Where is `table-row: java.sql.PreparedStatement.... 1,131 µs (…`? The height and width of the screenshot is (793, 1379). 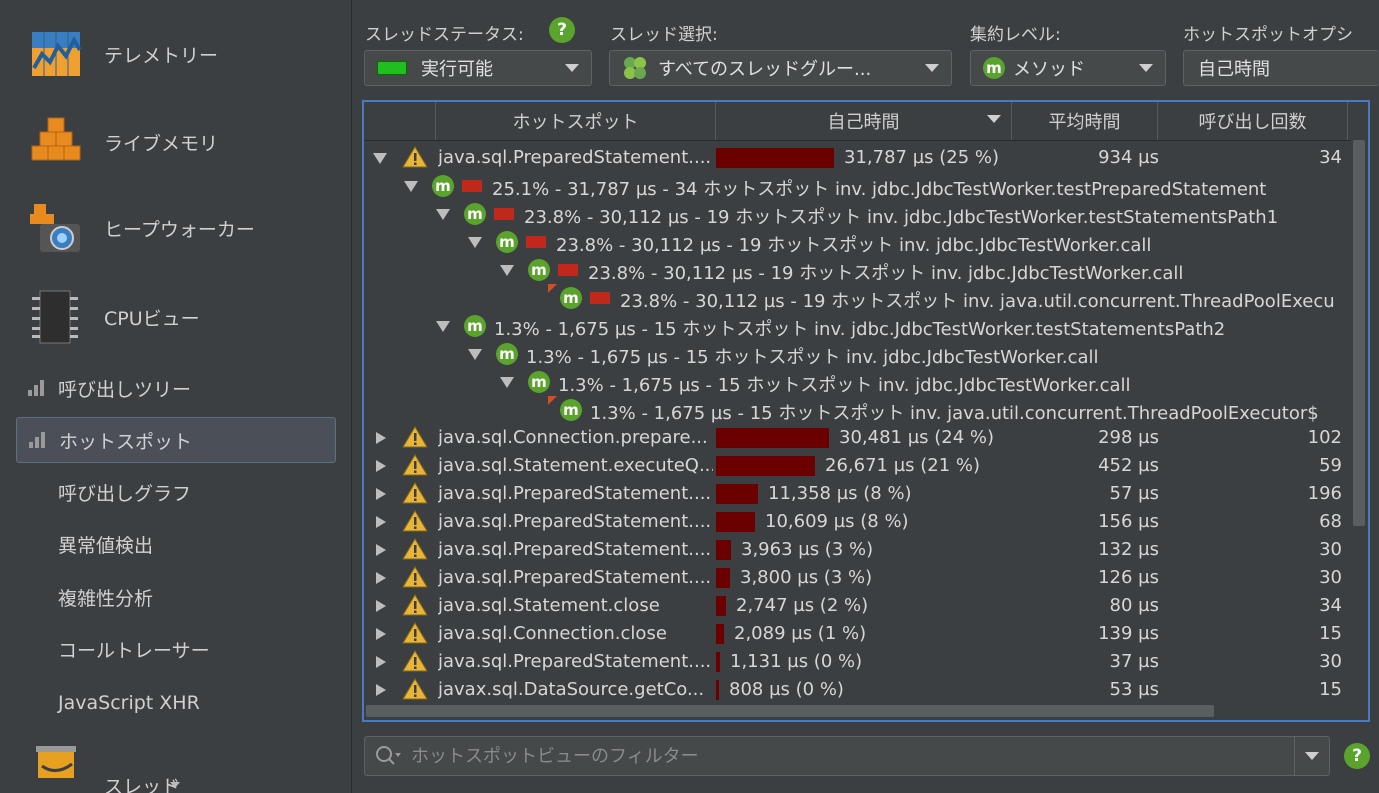 table-row: java.sql.PreparedStatement.... 1,131 µs (… is located at coordinates (857, 662).